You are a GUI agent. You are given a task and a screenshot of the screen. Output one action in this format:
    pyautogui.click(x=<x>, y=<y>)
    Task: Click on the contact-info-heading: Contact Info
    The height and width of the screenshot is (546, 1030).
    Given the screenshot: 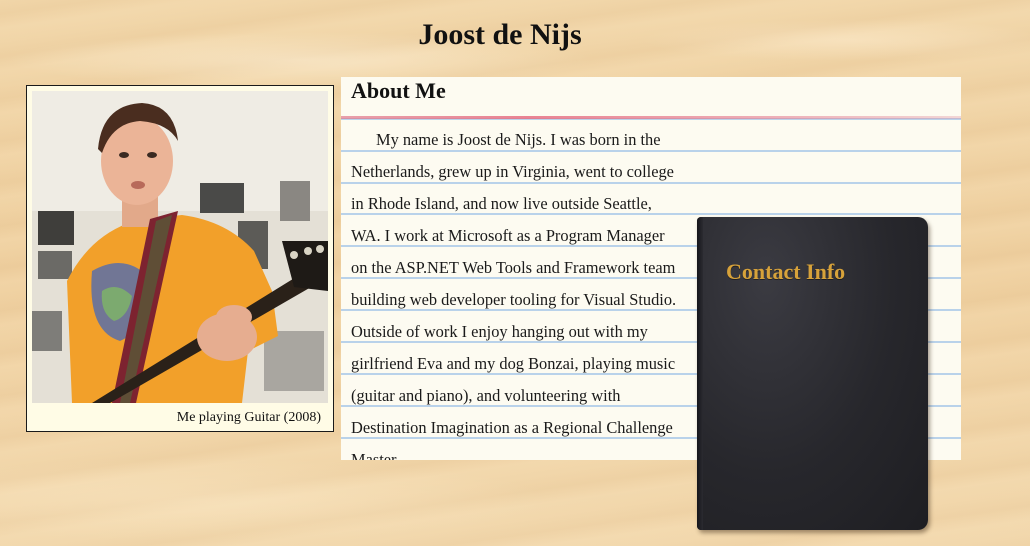 What is the action you would take?
    pyautogui.click(x=785, y=272)
    